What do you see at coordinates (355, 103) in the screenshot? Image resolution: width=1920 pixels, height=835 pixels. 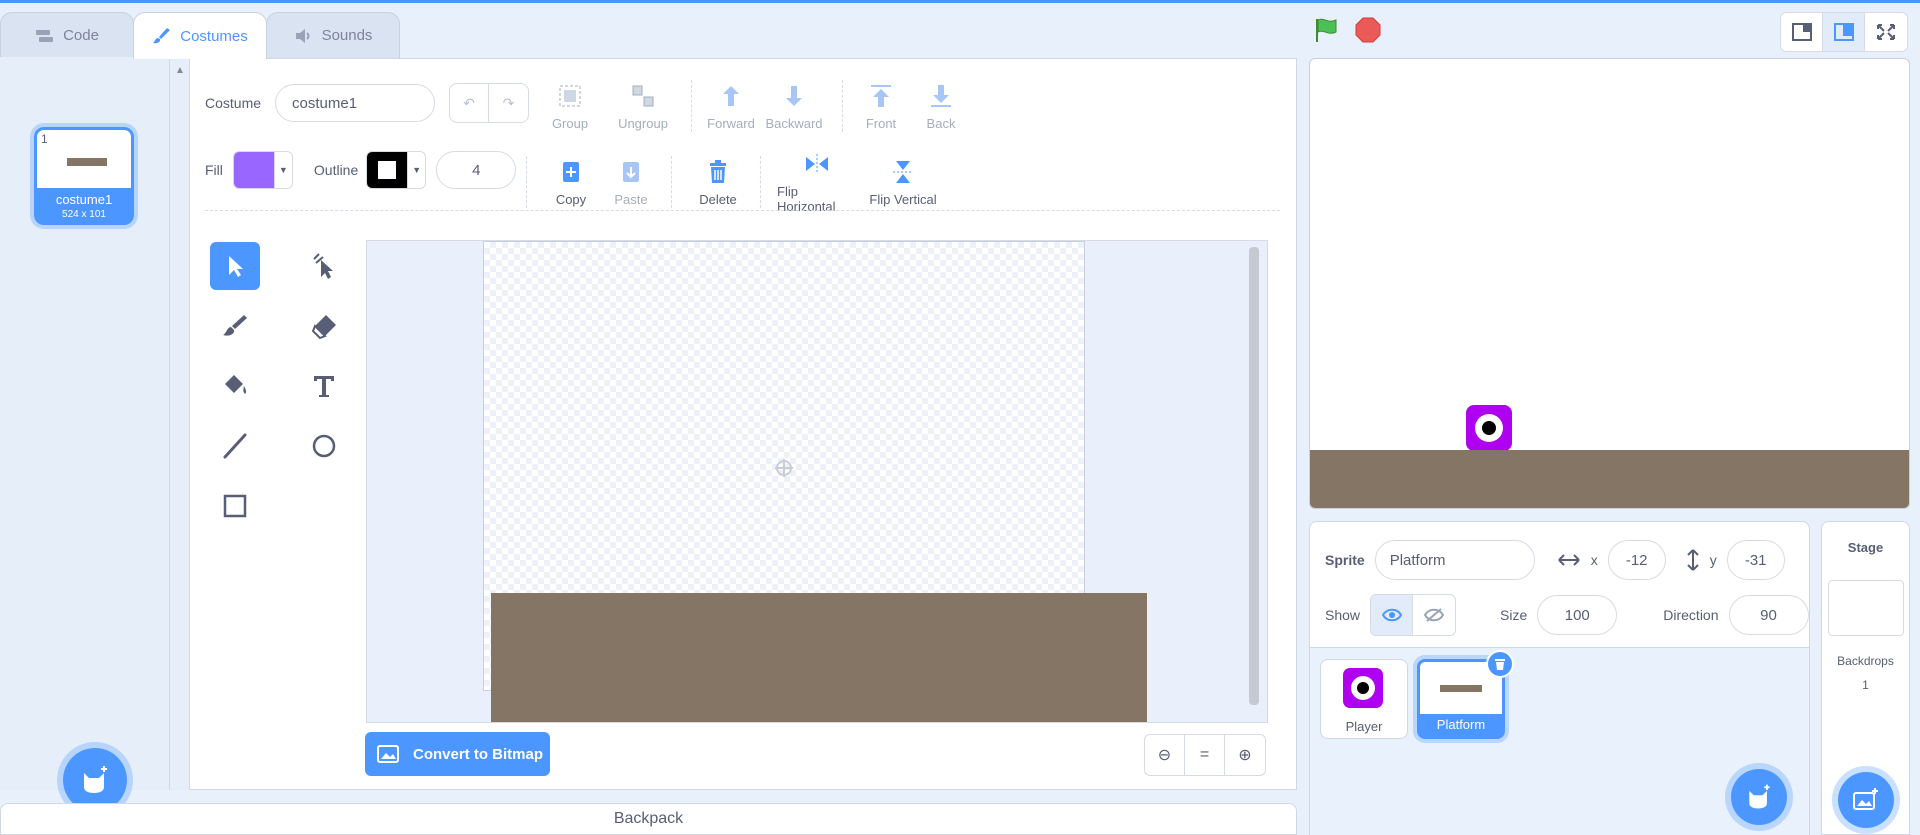 I see `costume-name-input: costume1` at bounding box center [355, 103].